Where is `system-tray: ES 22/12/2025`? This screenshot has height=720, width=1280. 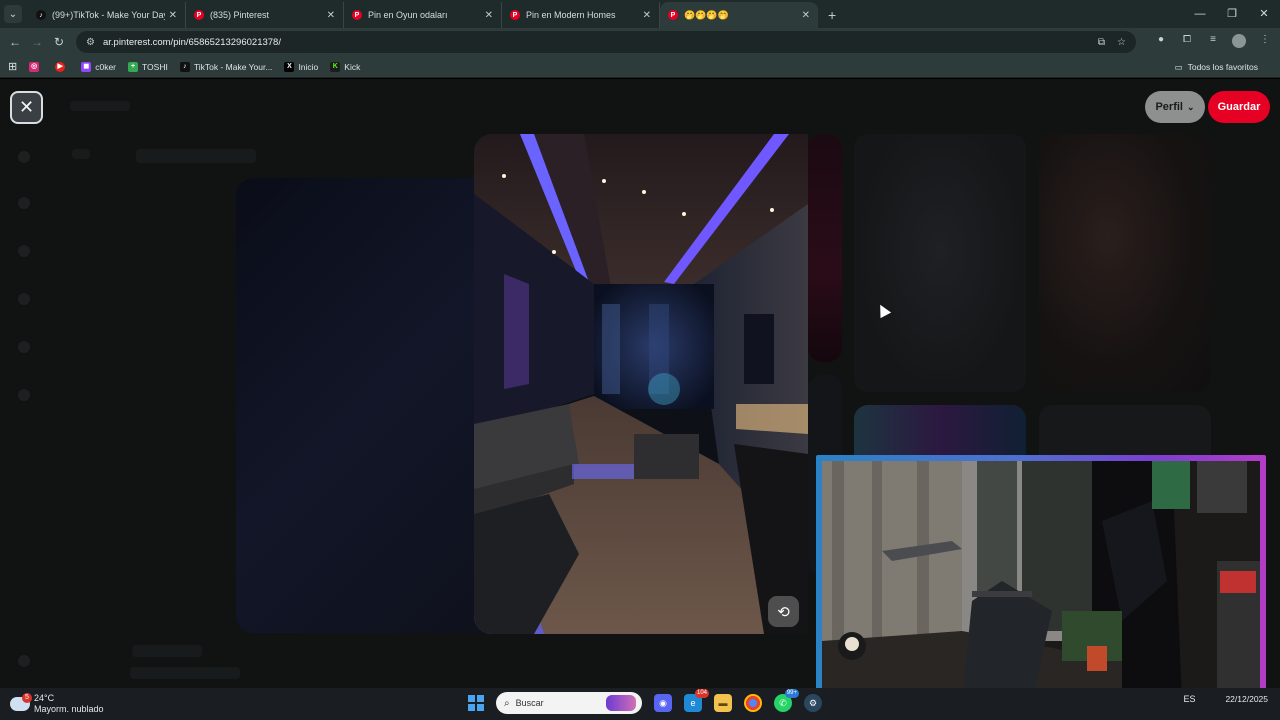 system-tray: ES 22/12/2025 is located at coordinates (1225, 699).